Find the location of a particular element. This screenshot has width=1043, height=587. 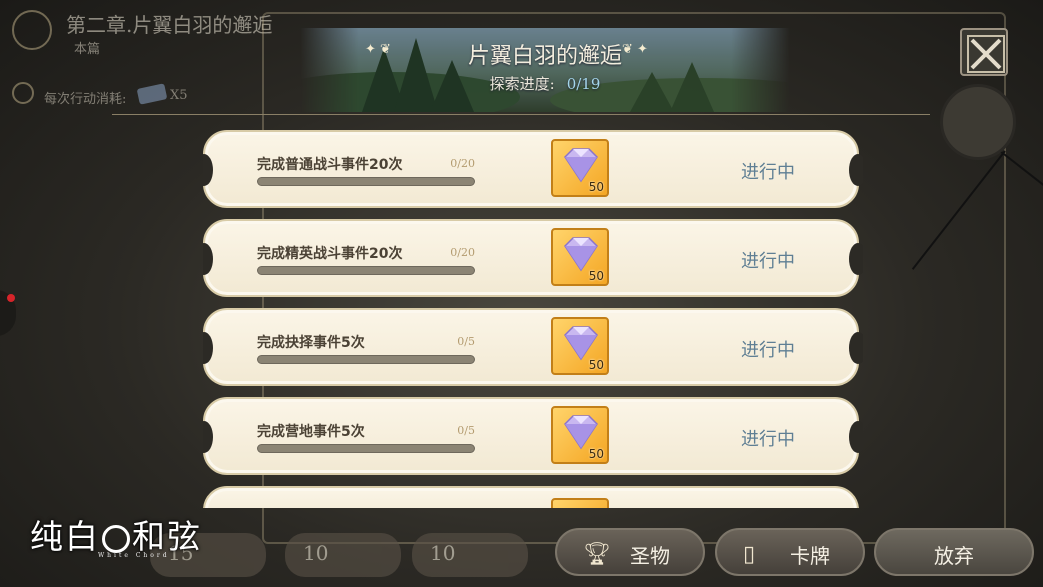

map-node is located at coordinates (978, 122).